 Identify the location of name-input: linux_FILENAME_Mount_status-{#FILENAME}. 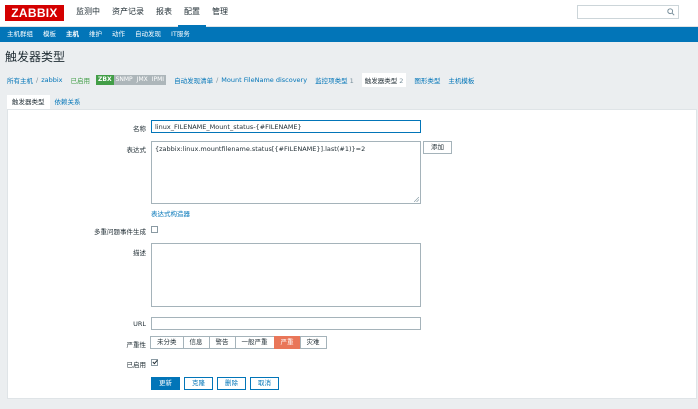
(286, 126).